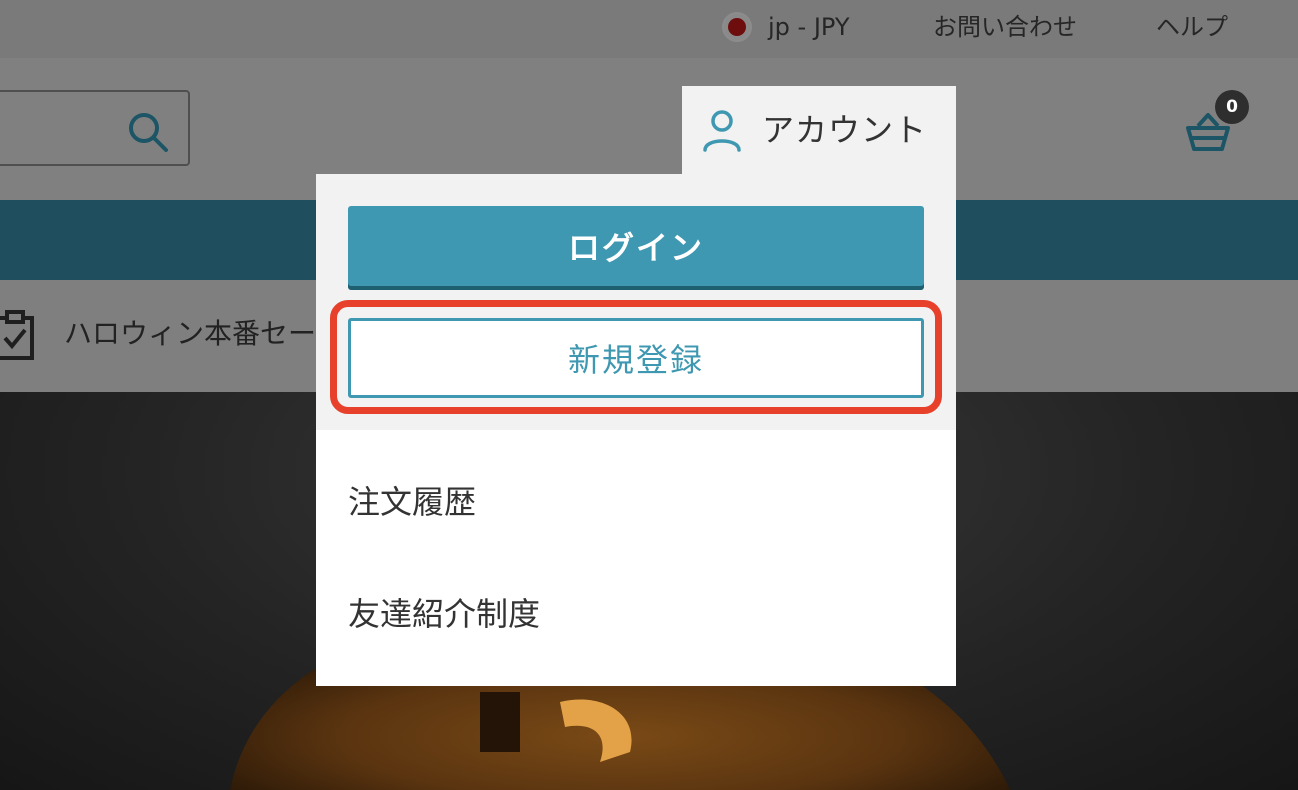 The width and height of the screenshot is (1298, 790). I want to click on register-button: 新規登録, so click(636, 358).